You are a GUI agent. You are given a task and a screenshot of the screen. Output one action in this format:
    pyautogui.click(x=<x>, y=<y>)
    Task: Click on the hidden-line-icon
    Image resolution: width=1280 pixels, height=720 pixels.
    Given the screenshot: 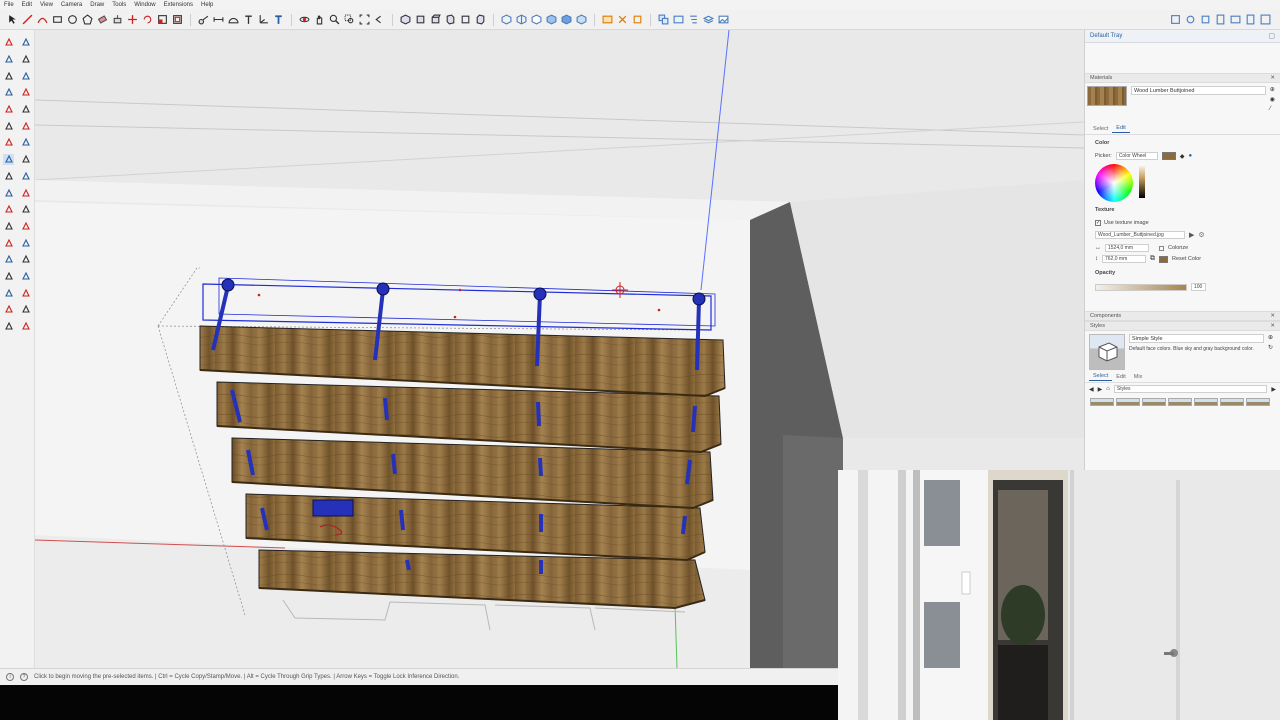 What is the action you would take?
    pyautogui.click(x=536, y=20)
    